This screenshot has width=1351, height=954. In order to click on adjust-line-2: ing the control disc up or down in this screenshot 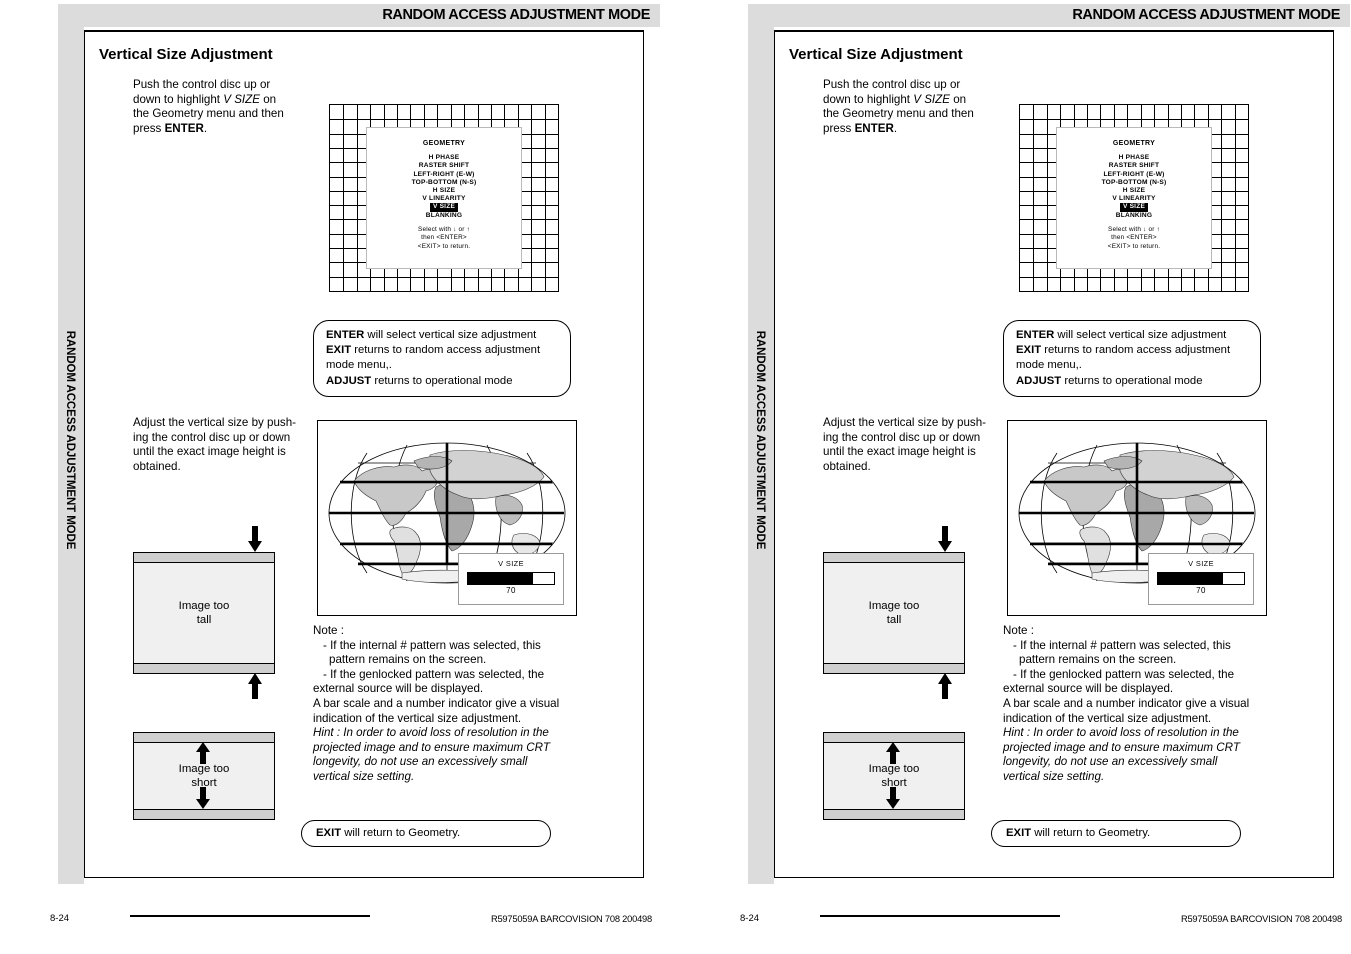, I will do `click(902, 437)`.